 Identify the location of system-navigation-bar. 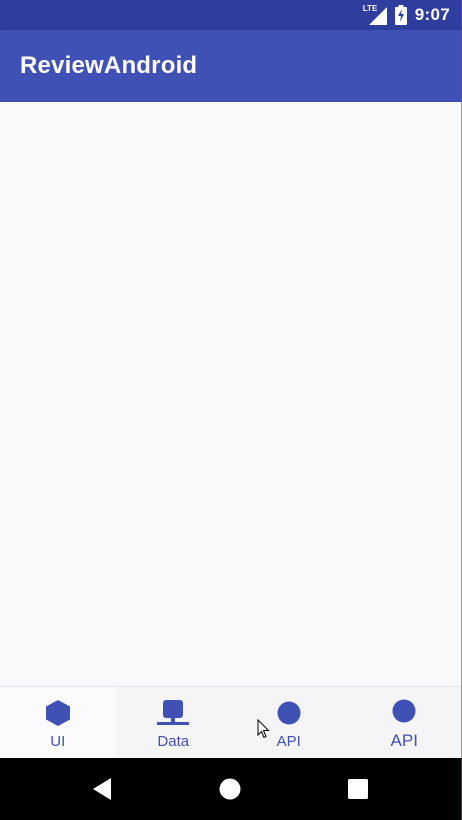
(231, 789).